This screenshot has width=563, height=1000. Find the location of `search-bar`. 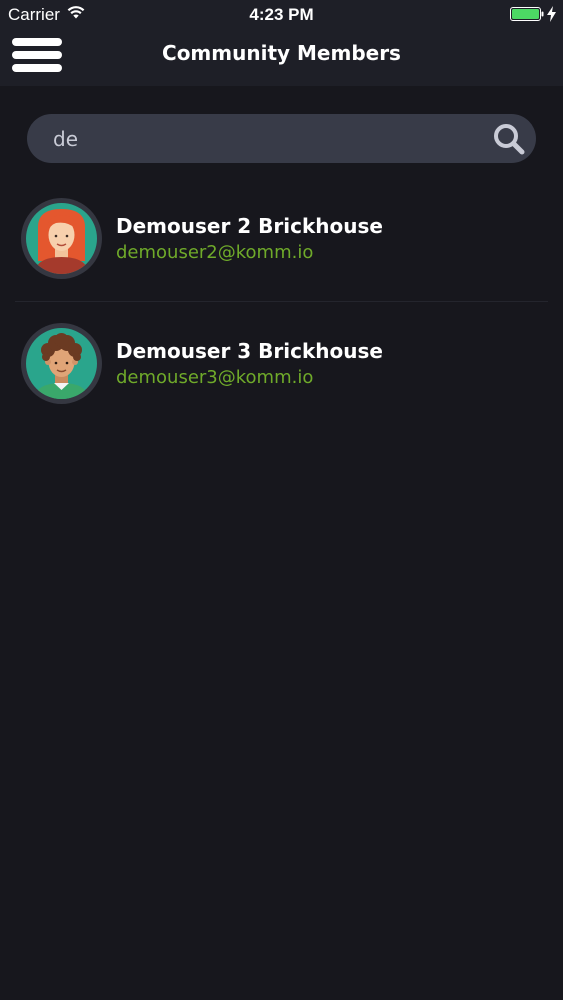

search-bar is located at coordinates (281, 138).